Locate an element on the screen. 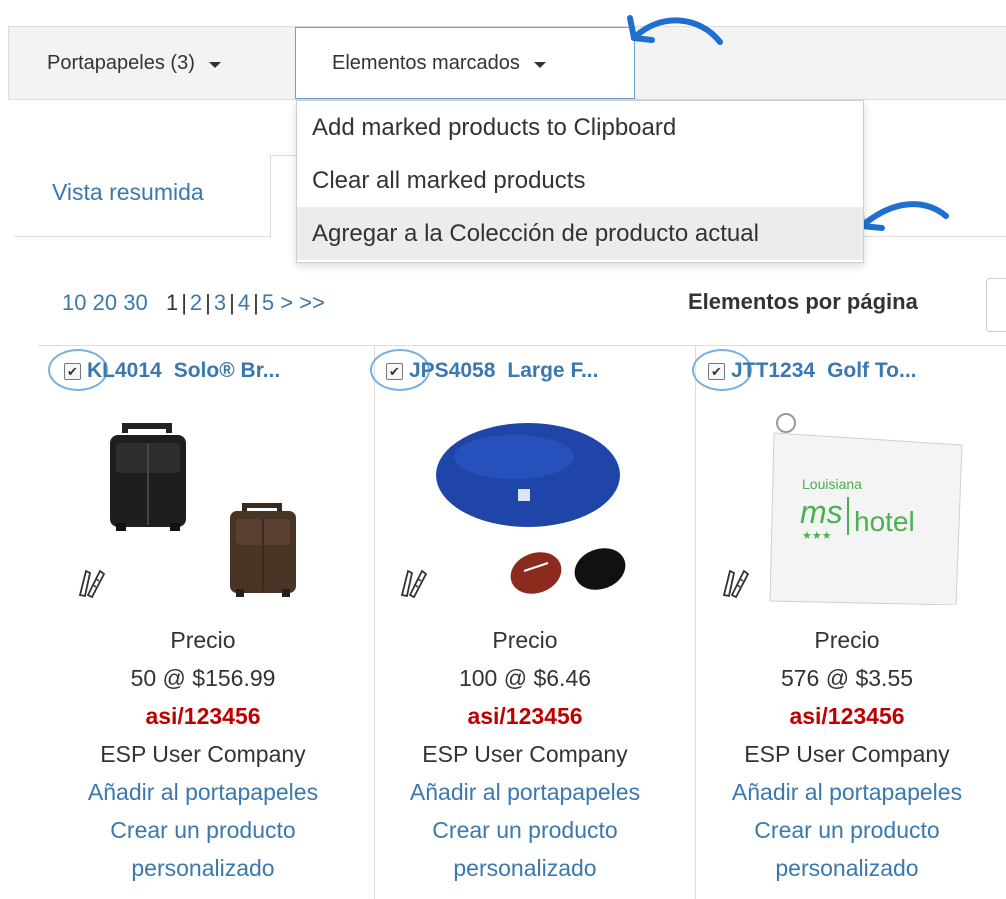 The width and height of the screenshot is (1006, 899). price-value: 50 @ $156.99 is located at coordinates (203, 678).